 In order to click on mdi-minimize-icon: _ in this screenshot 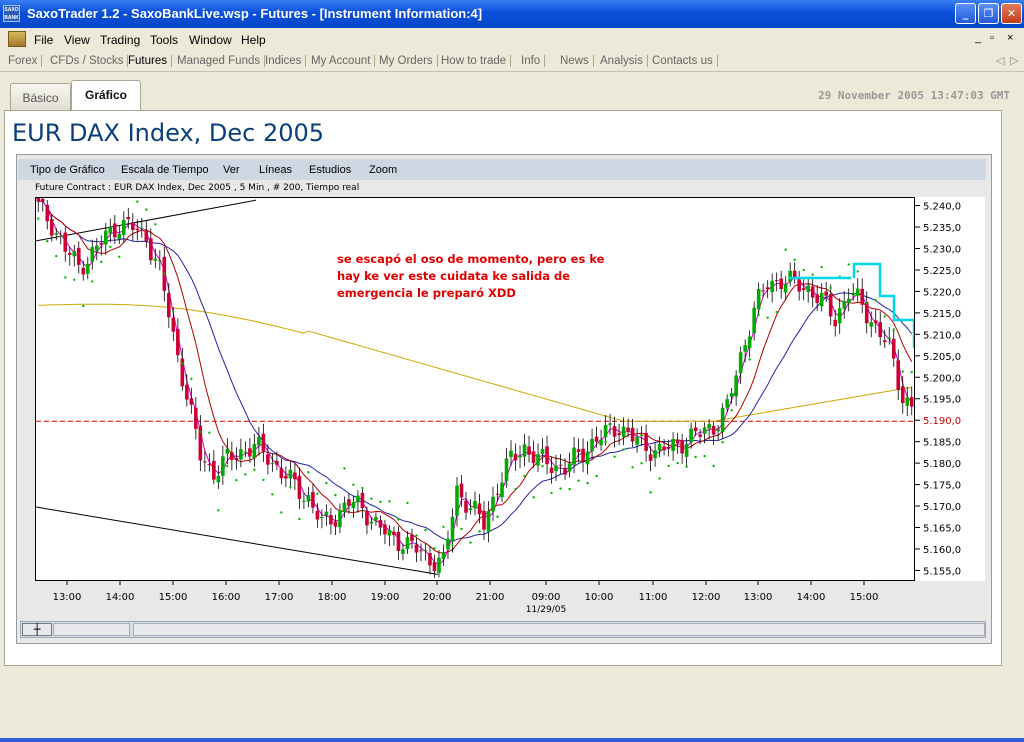, I will do `click(978, 38)`.